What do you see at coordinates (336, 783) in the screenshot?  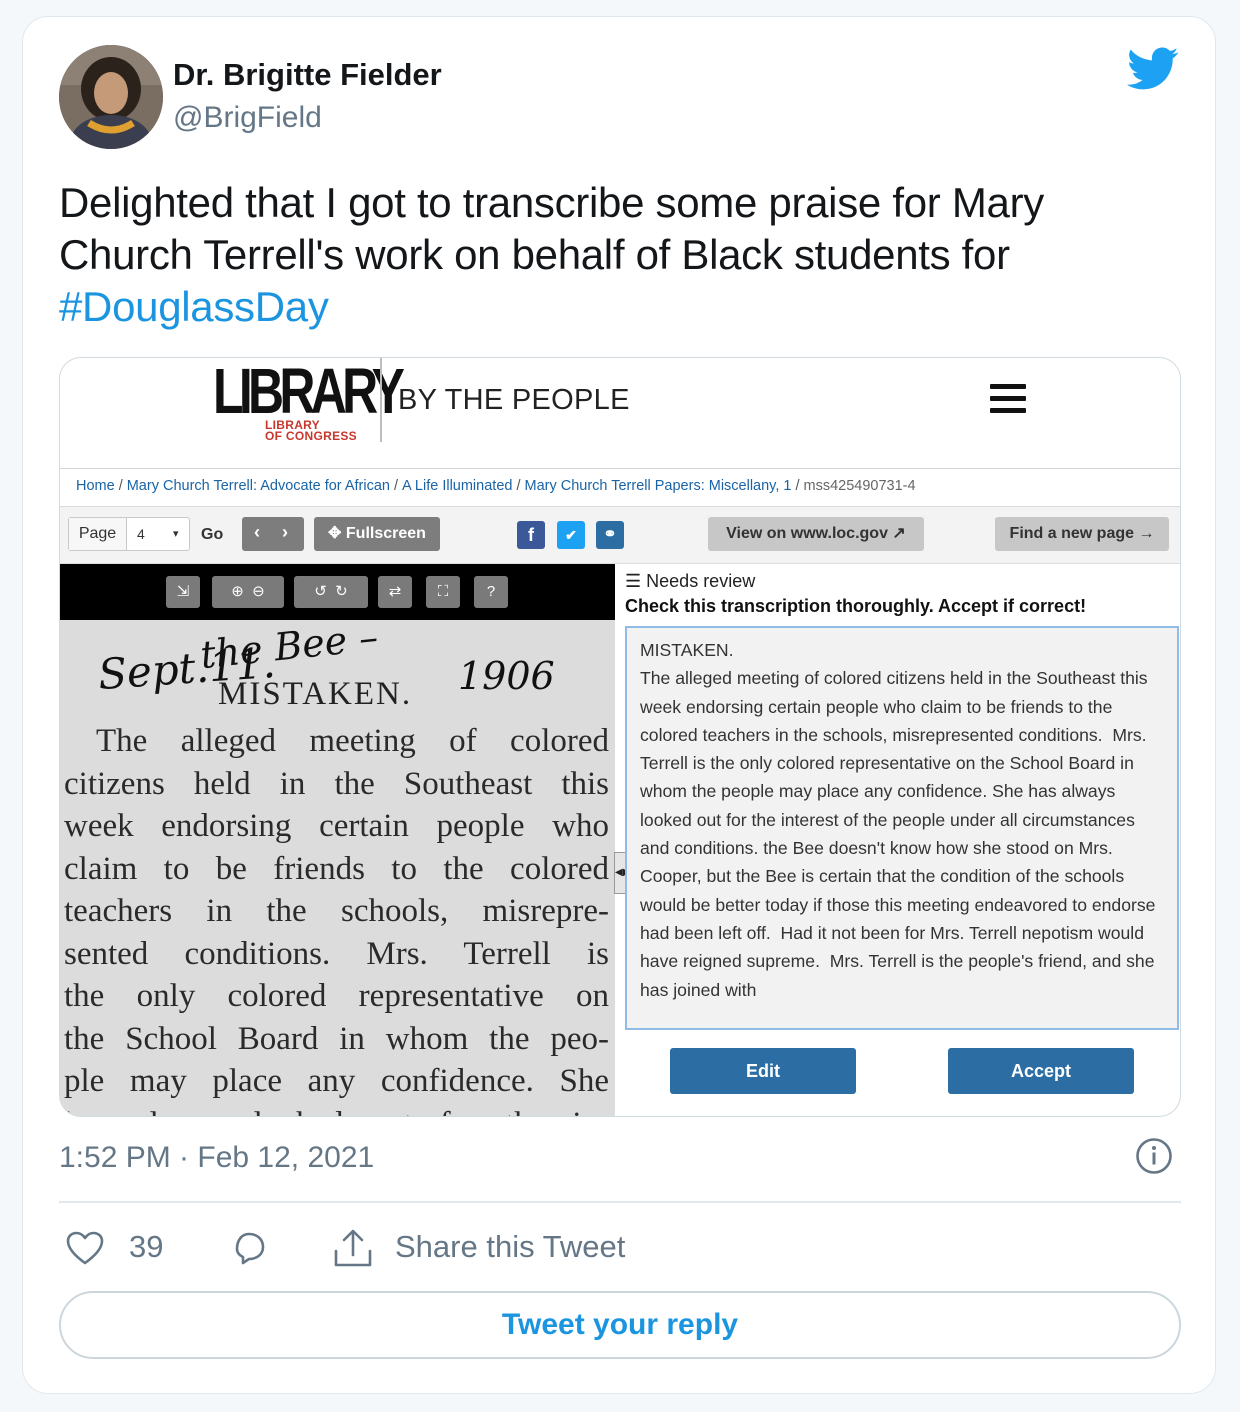 I see `clipping-line: citizens held in the Southeast this` at bounding box center [336, 783].